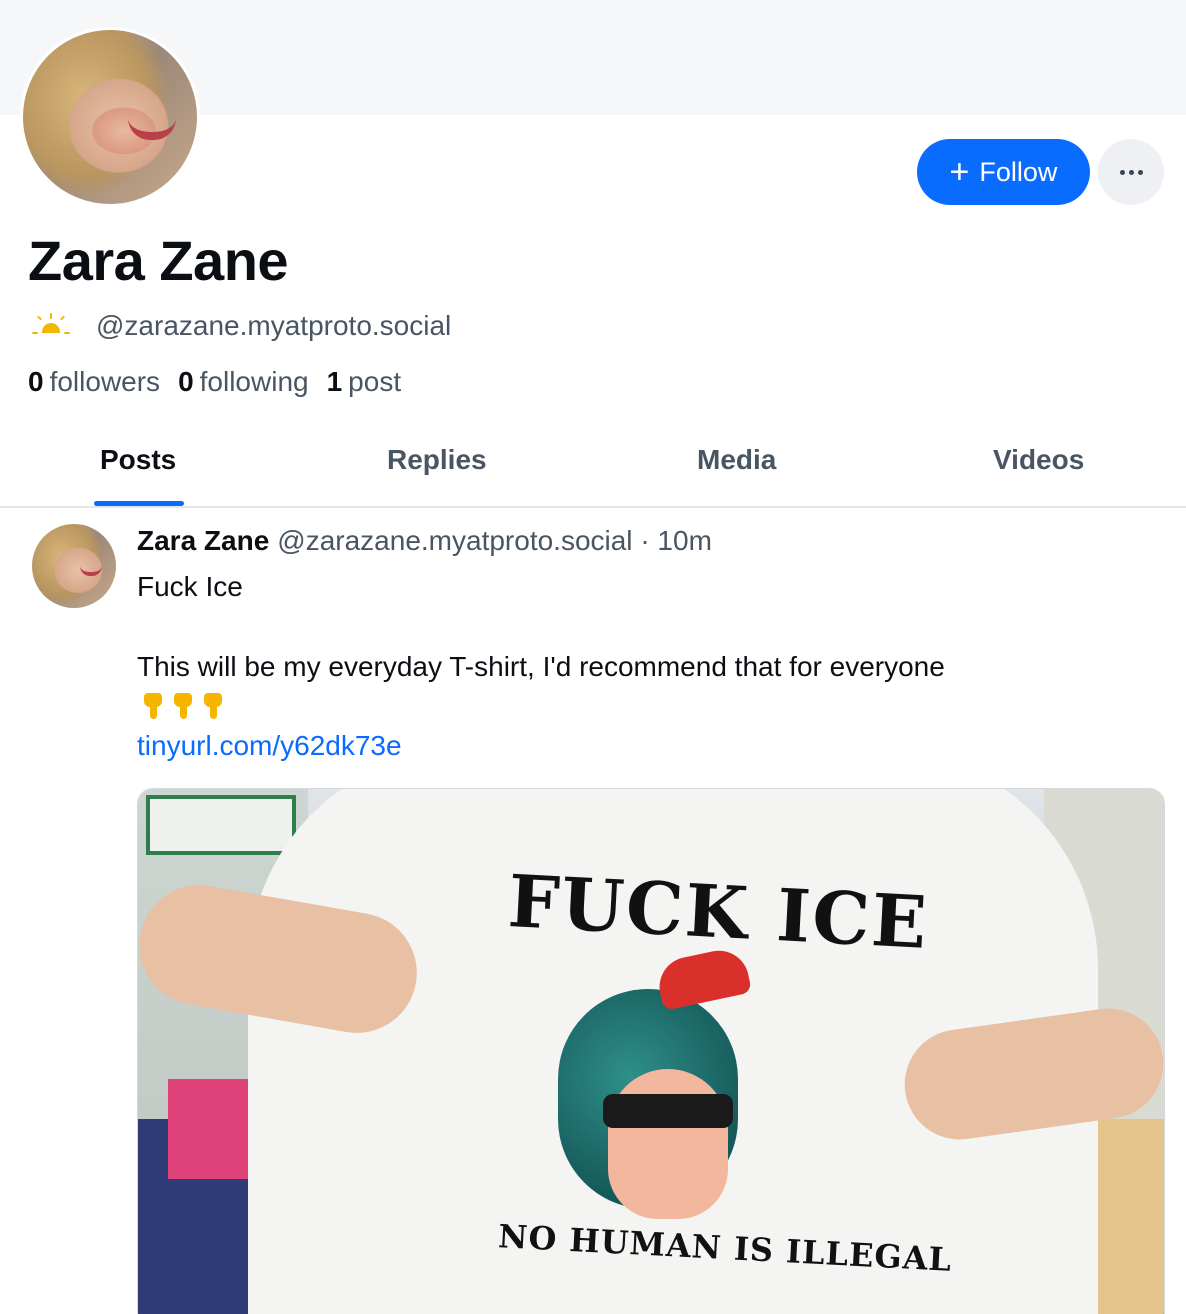  Describe the element at coordinates (274, 325) in the screenshot. I see `profile-handle: @zarazane.myatproto.social` at that location.